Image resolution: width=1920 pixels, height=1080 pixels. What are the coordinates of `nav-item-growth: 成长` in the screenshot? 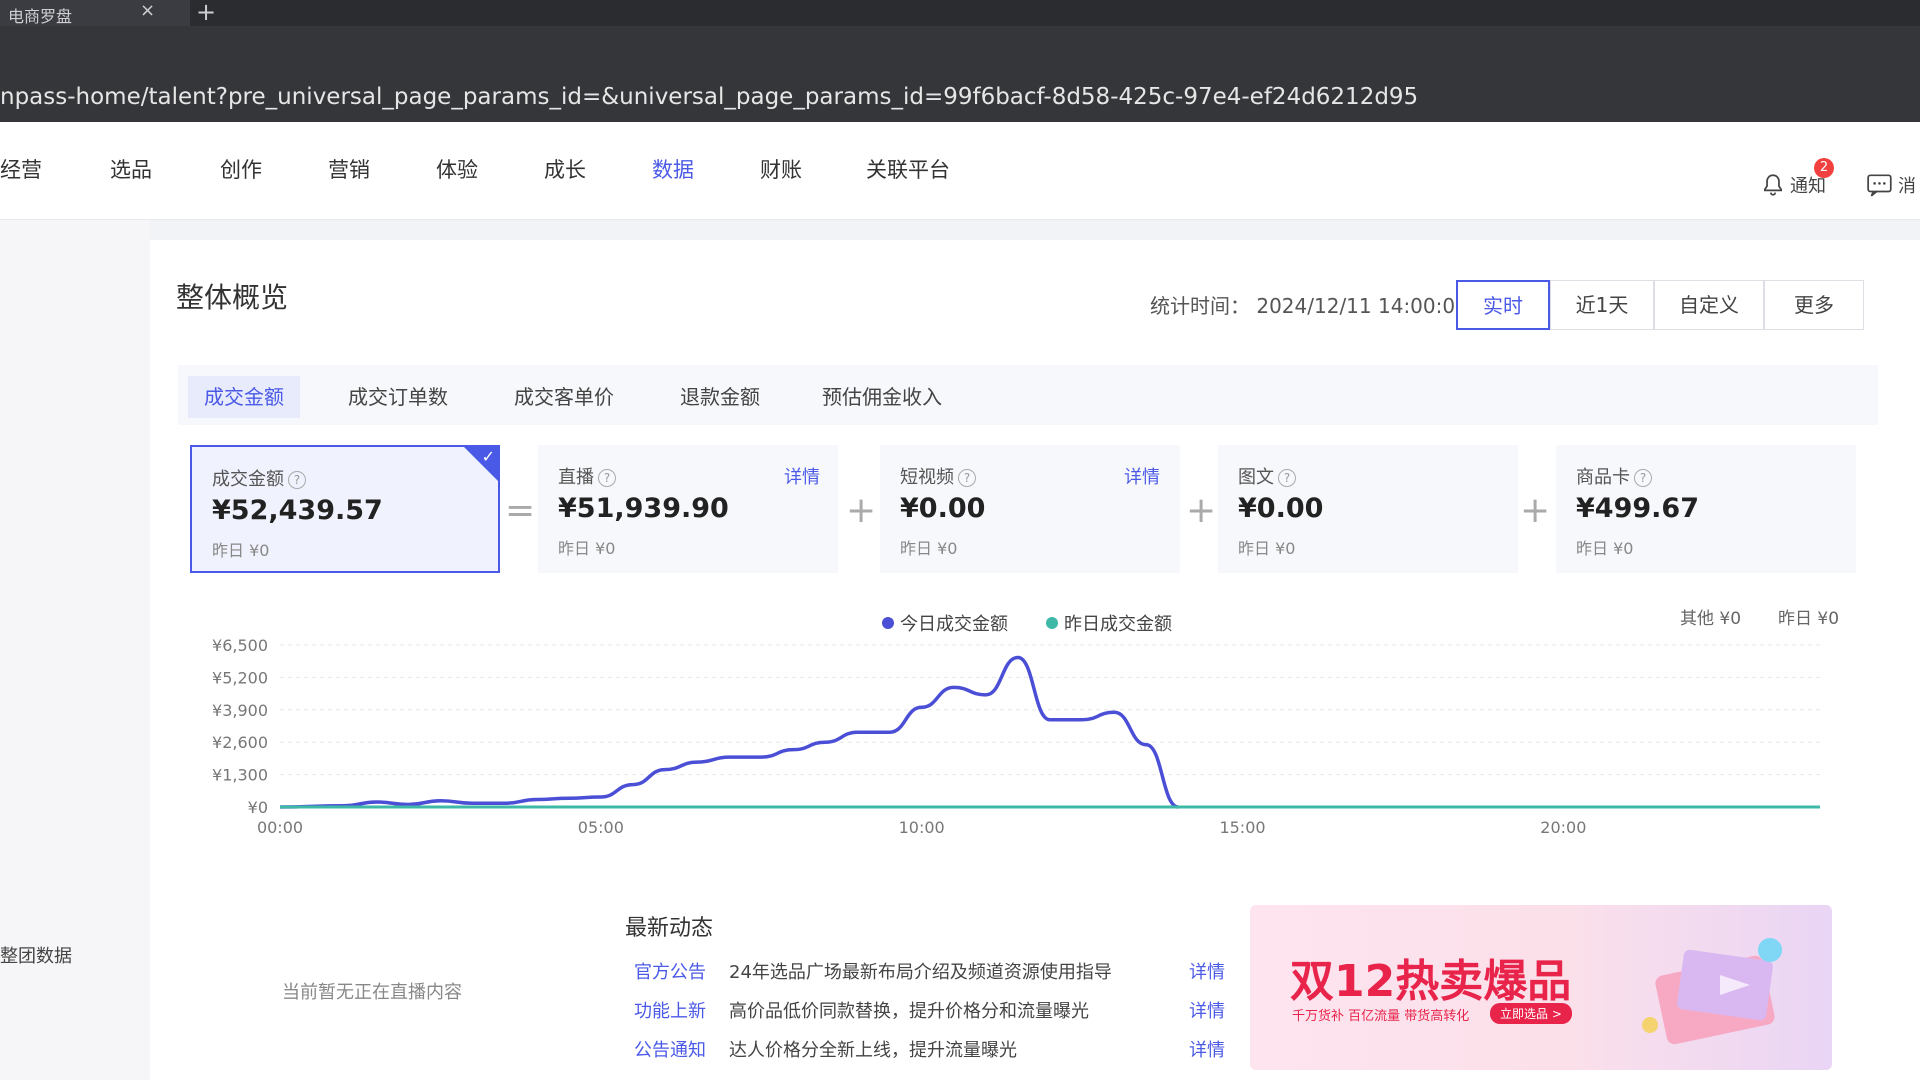 It's located at (565, 169).